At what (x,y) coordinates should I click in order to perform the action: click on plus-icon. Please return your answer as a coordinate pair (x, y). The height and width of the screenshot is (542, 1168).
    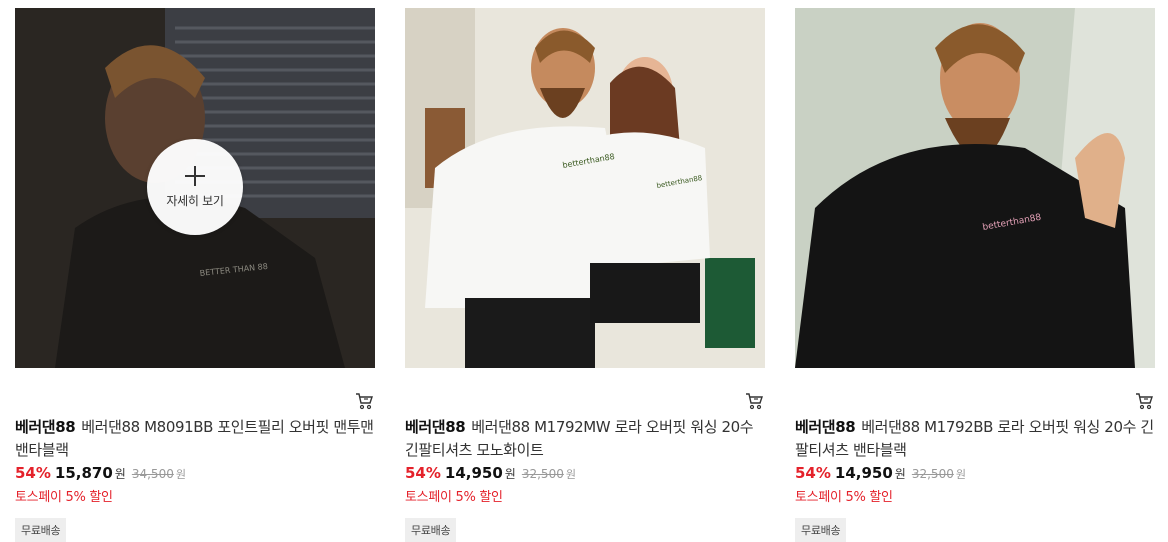
    Looking at the image, I should click on (195, 175).